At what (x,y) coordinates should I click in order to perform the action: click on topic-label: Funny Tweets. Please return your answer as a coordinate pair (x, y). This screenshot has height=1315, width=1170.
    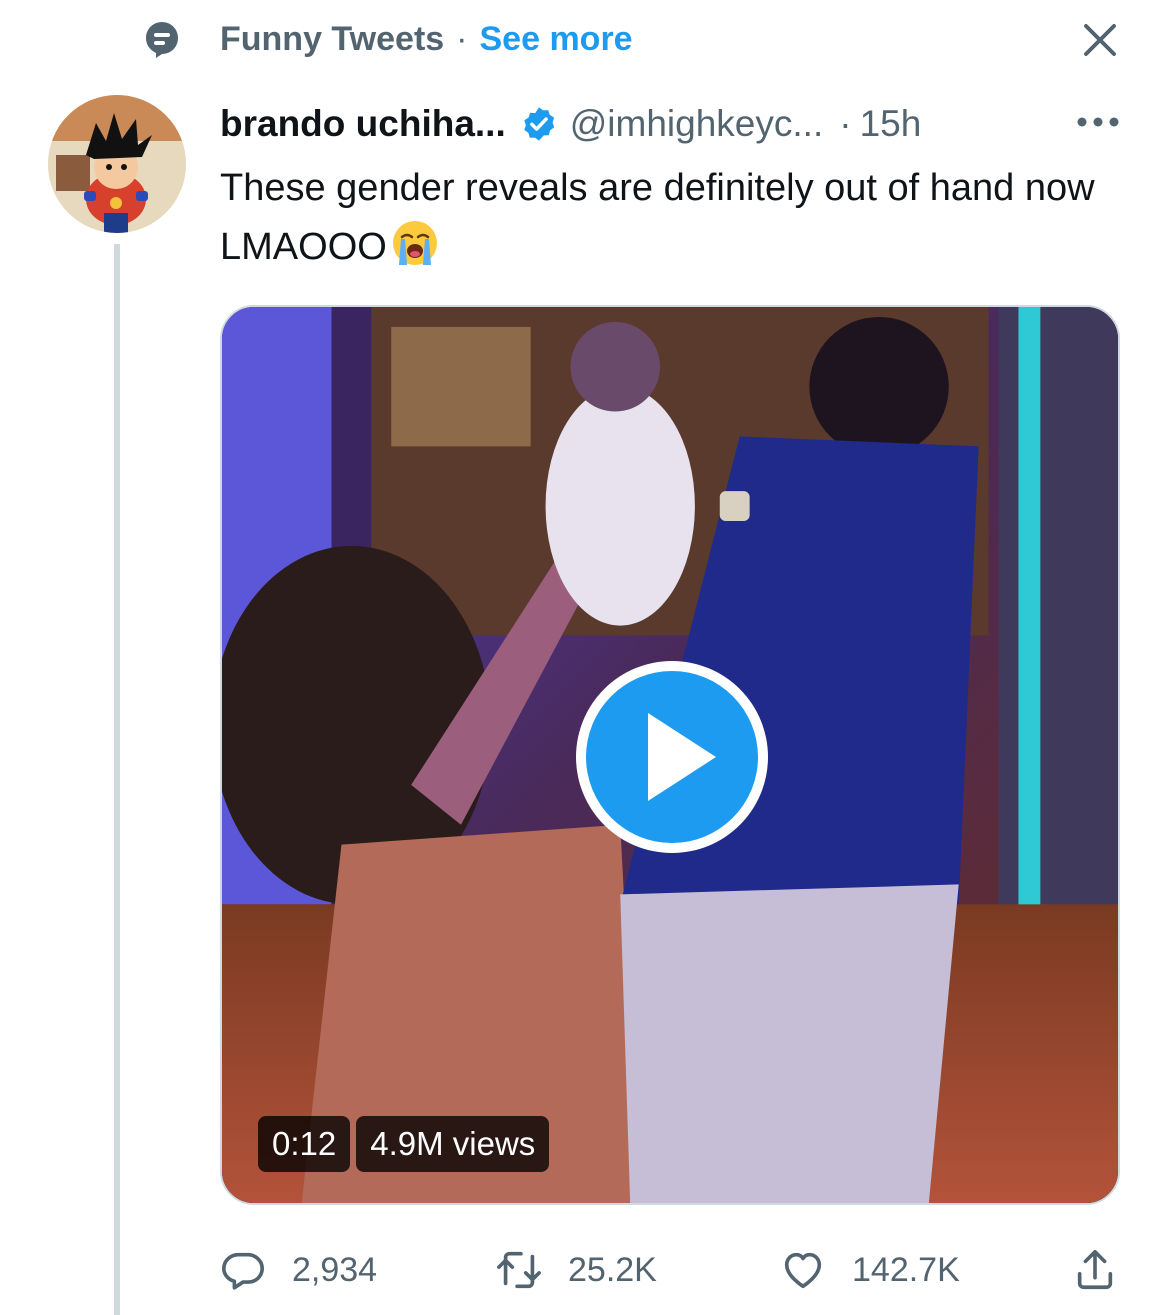
    Looking at the image, I should click on (332, 39).